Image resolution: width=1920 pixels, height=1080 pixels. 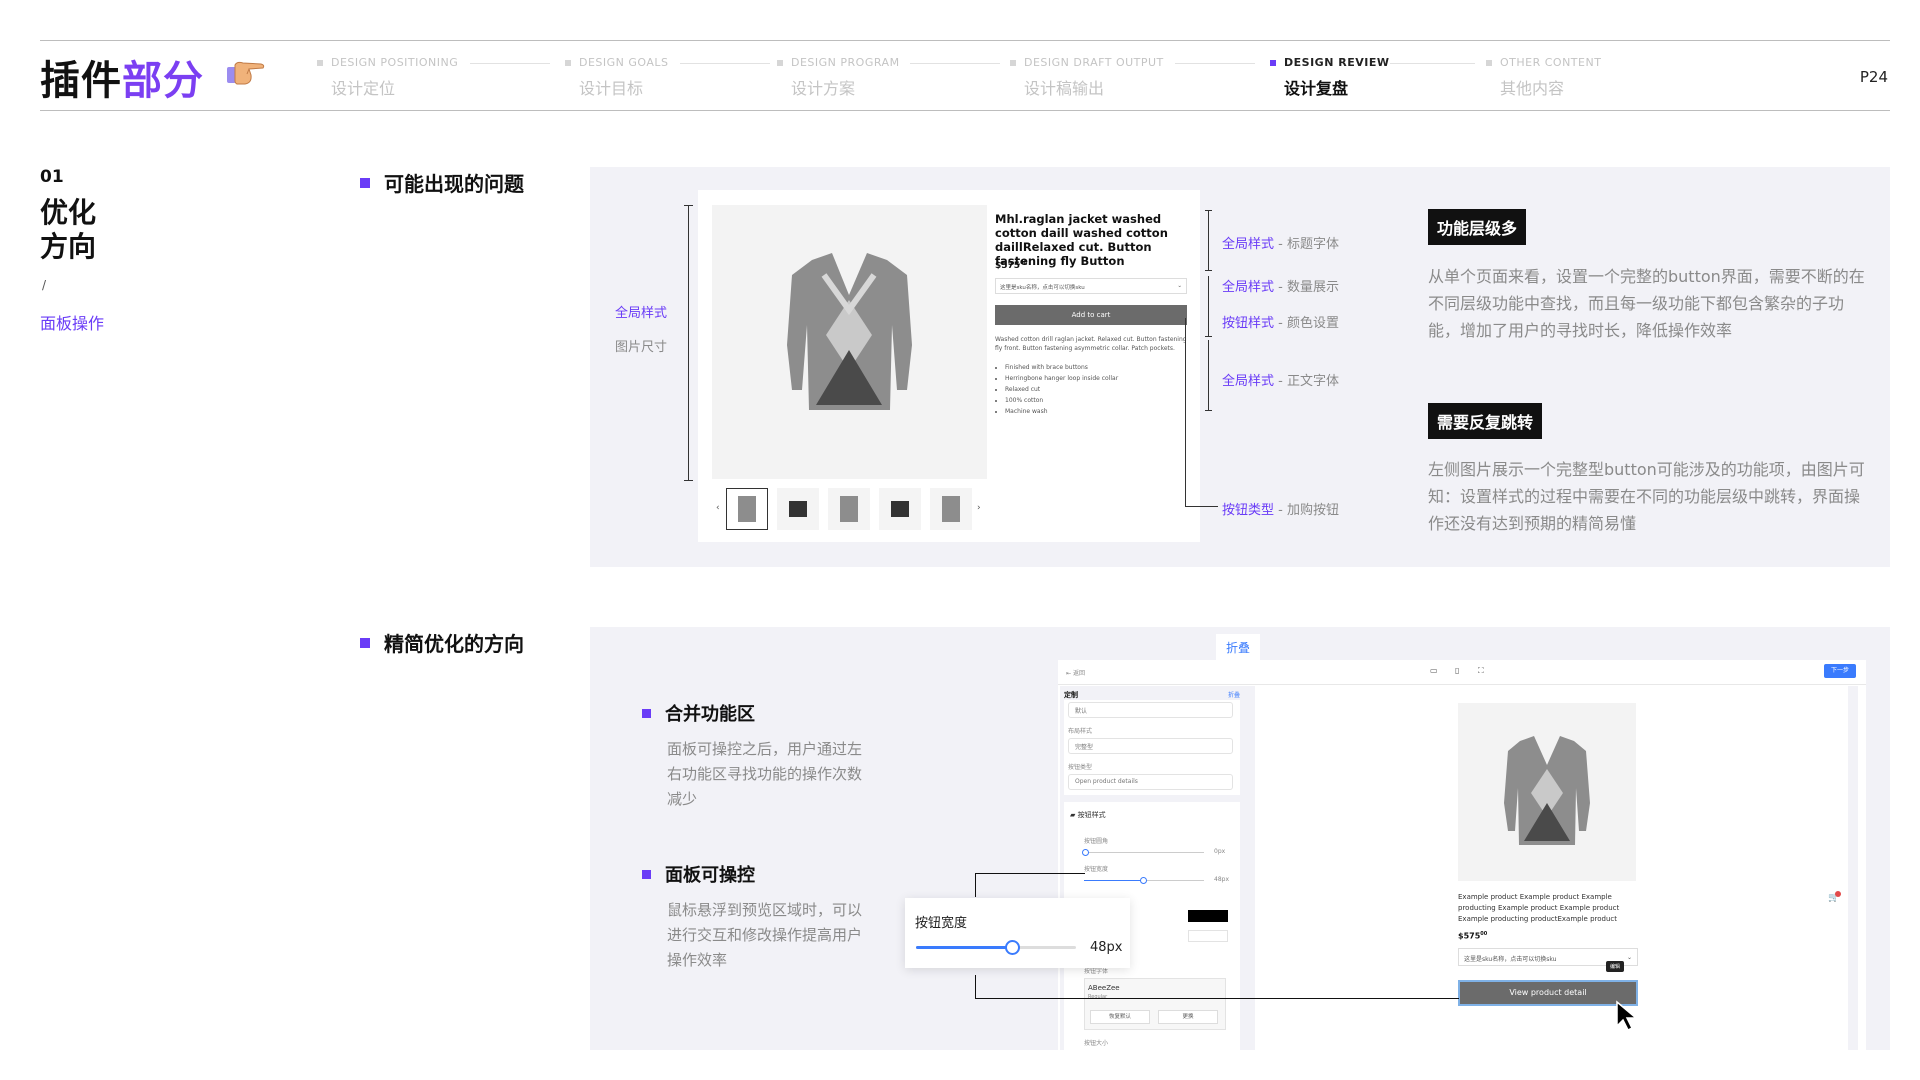 What do you see at coordinates (1477, 227) in the screenshot?
I see `problem-badge-multilevel: 功能层级多` at bounding box center [1477, 227].